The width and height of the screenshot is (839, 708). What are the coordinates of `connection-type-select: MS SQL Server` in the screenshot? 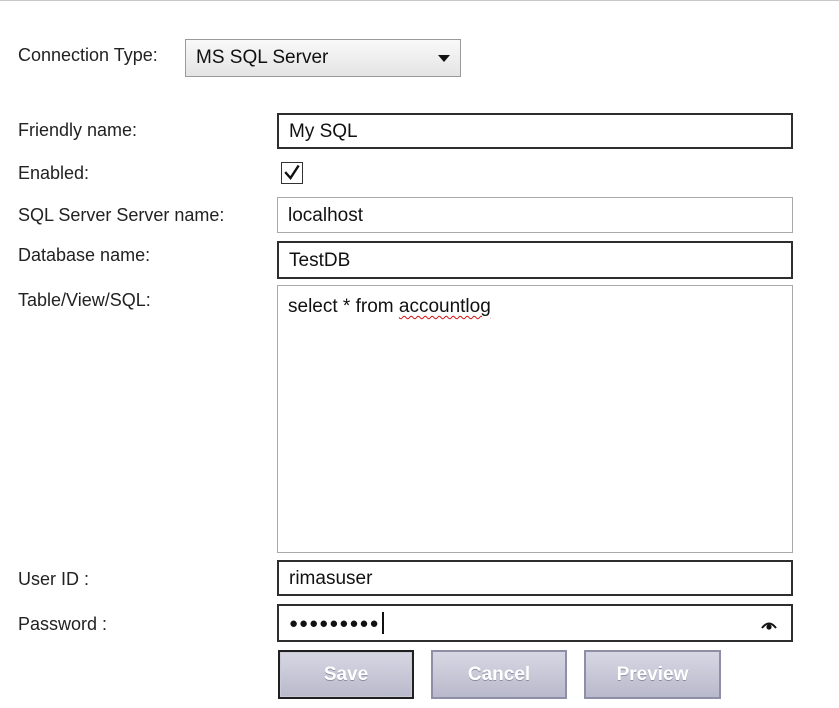 It's located at (323, 58).